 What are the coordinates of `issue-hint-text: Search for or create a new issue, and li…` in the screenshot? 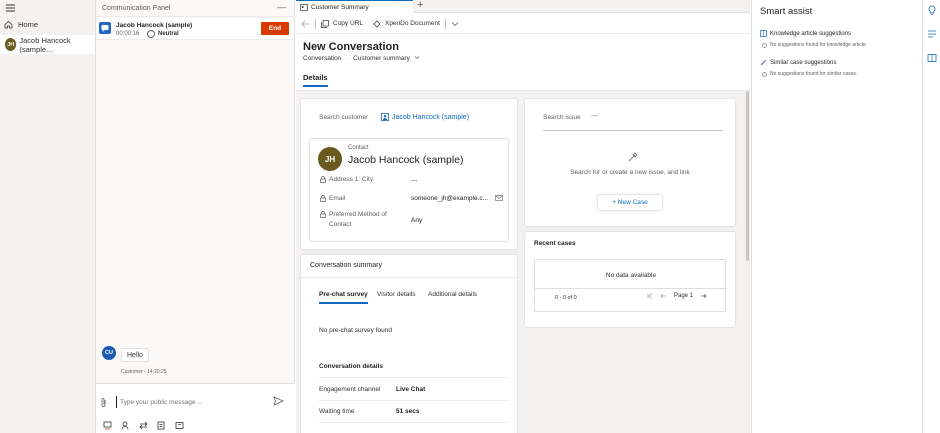 It's located at (630, 172).